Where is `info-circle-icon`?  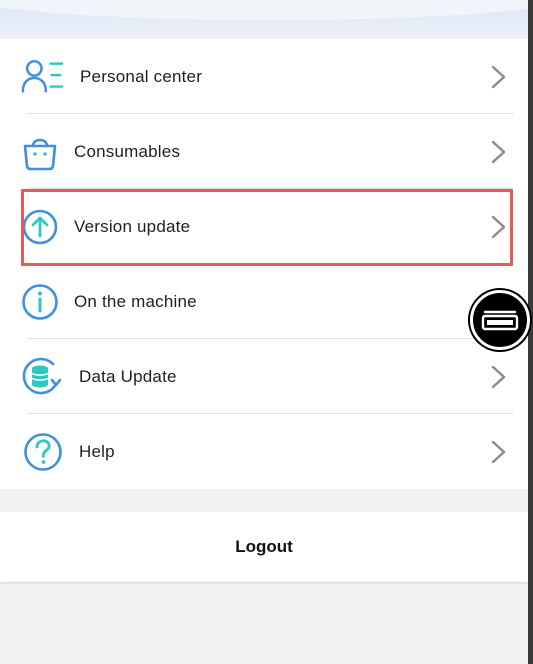
info-circle-icon is located at coordinates (40, 302).